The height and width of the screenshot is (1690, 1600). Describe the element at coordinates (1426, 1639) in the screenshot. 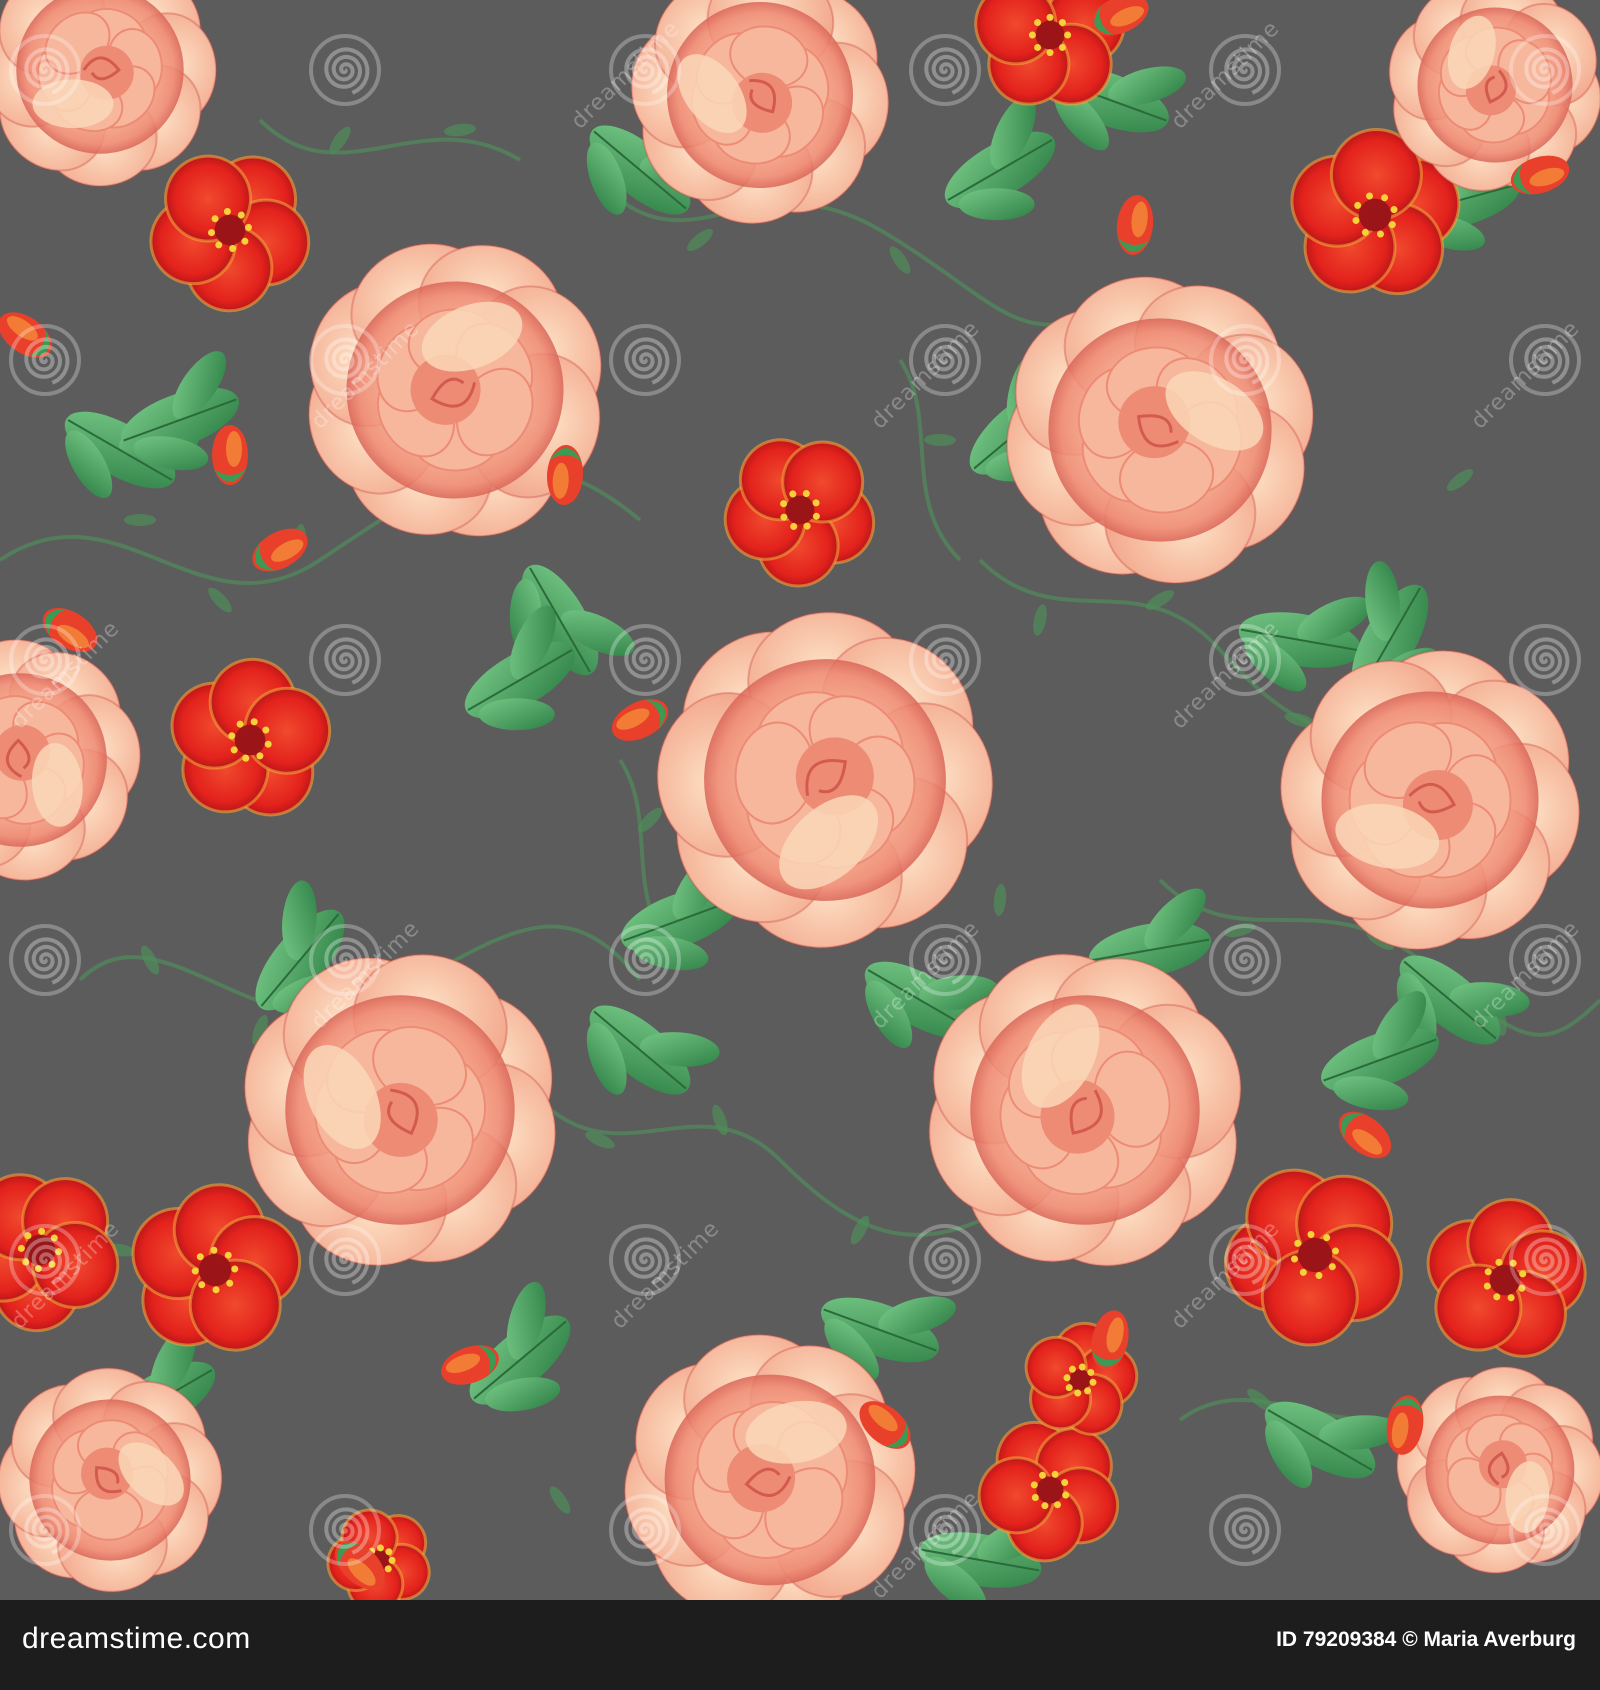

I see `image-credit: ID 79209384 © Maria Averburg` at that location.